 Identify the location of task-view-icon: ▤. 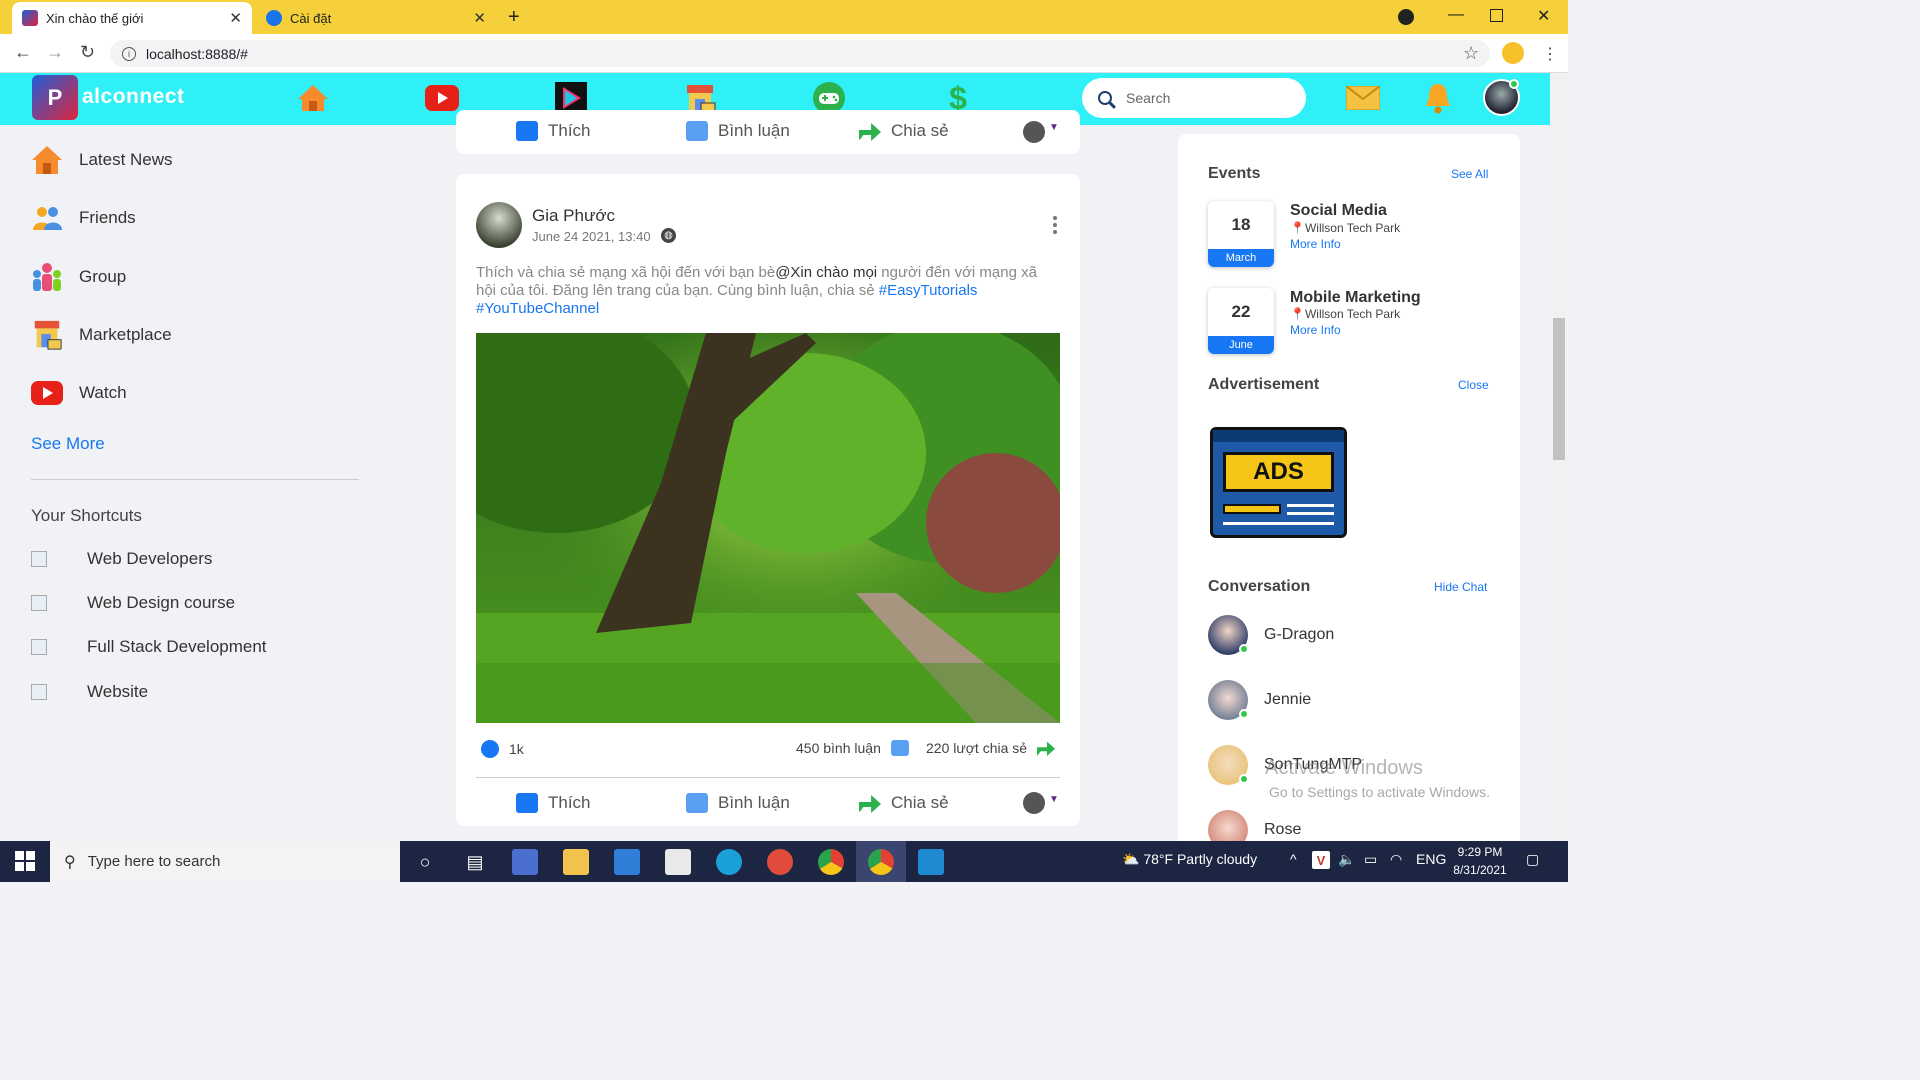
(475, 862).